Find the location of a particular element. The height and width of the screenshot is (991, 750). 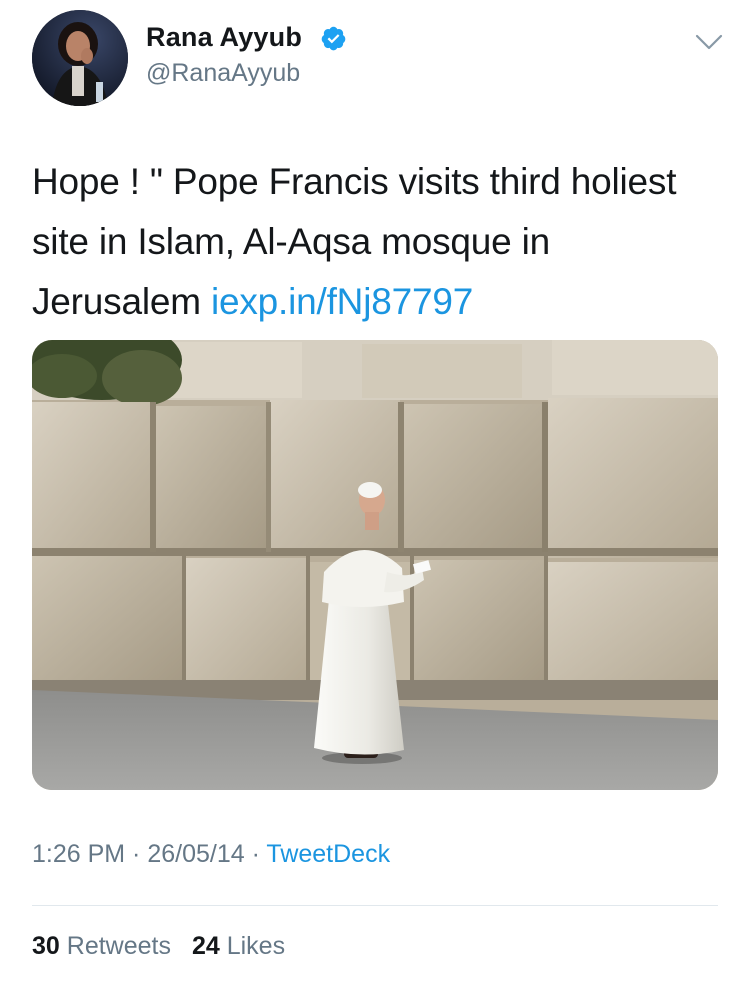

tweet-stats: 30 Retweets 24 Likes is located at coordinates (158, 946).